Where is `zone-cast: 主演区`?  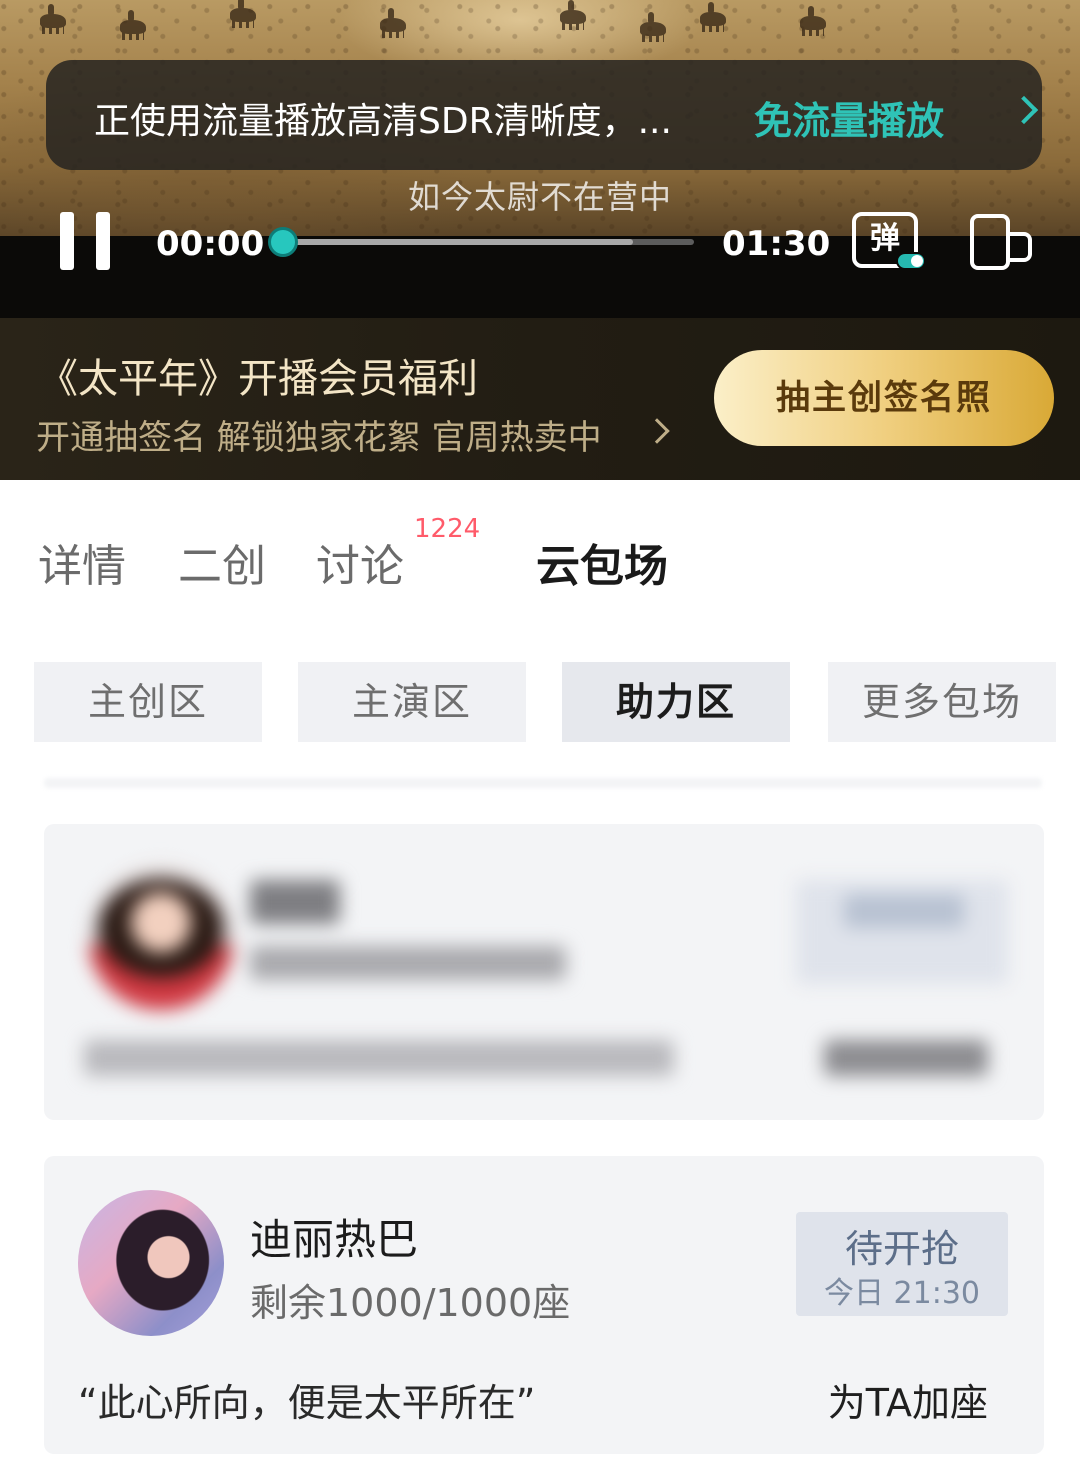 zone-cast: 主演区 is located at coordinates (412, 702).